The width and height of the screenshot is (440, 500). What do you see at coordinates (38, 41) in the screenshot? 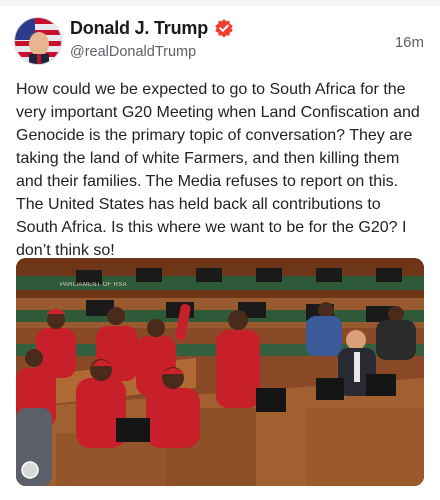
I see `avatar` at bounding box center [38, 41].